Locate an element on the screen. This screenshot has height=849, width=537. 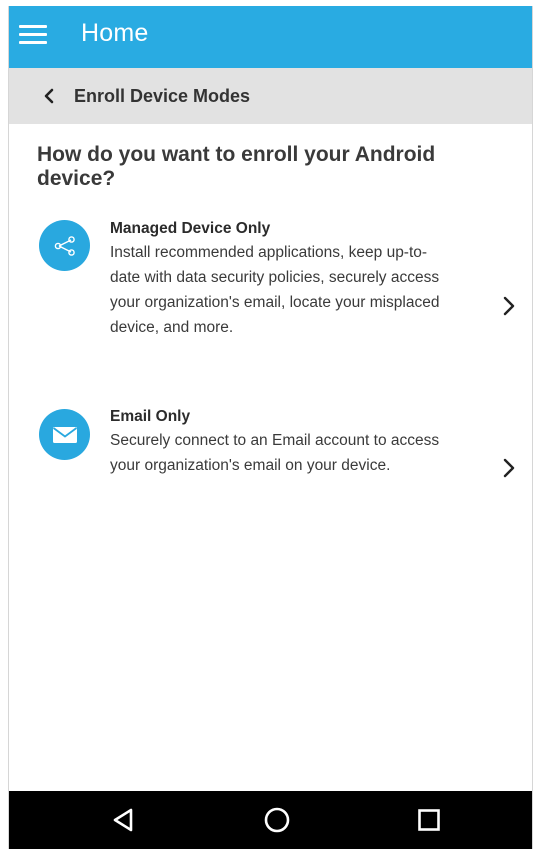
nav-recents-square-icon is located at coordinates (429, 820).